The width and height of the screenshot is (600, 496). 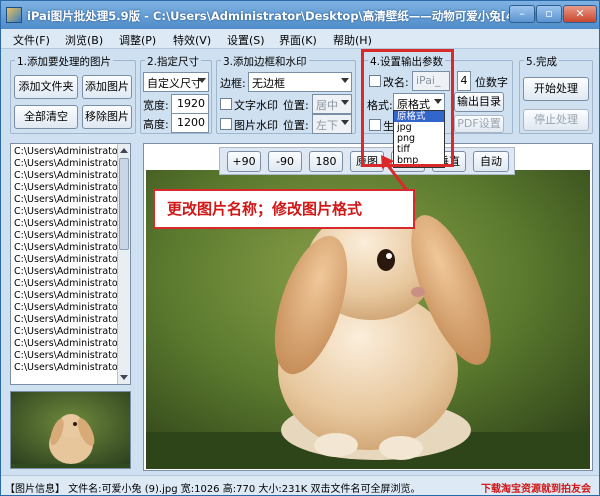 What do you see at coordinates (226, 124) in the screenshot?
I see `image-watermark-checkbox` at bounding box center [226, 124].